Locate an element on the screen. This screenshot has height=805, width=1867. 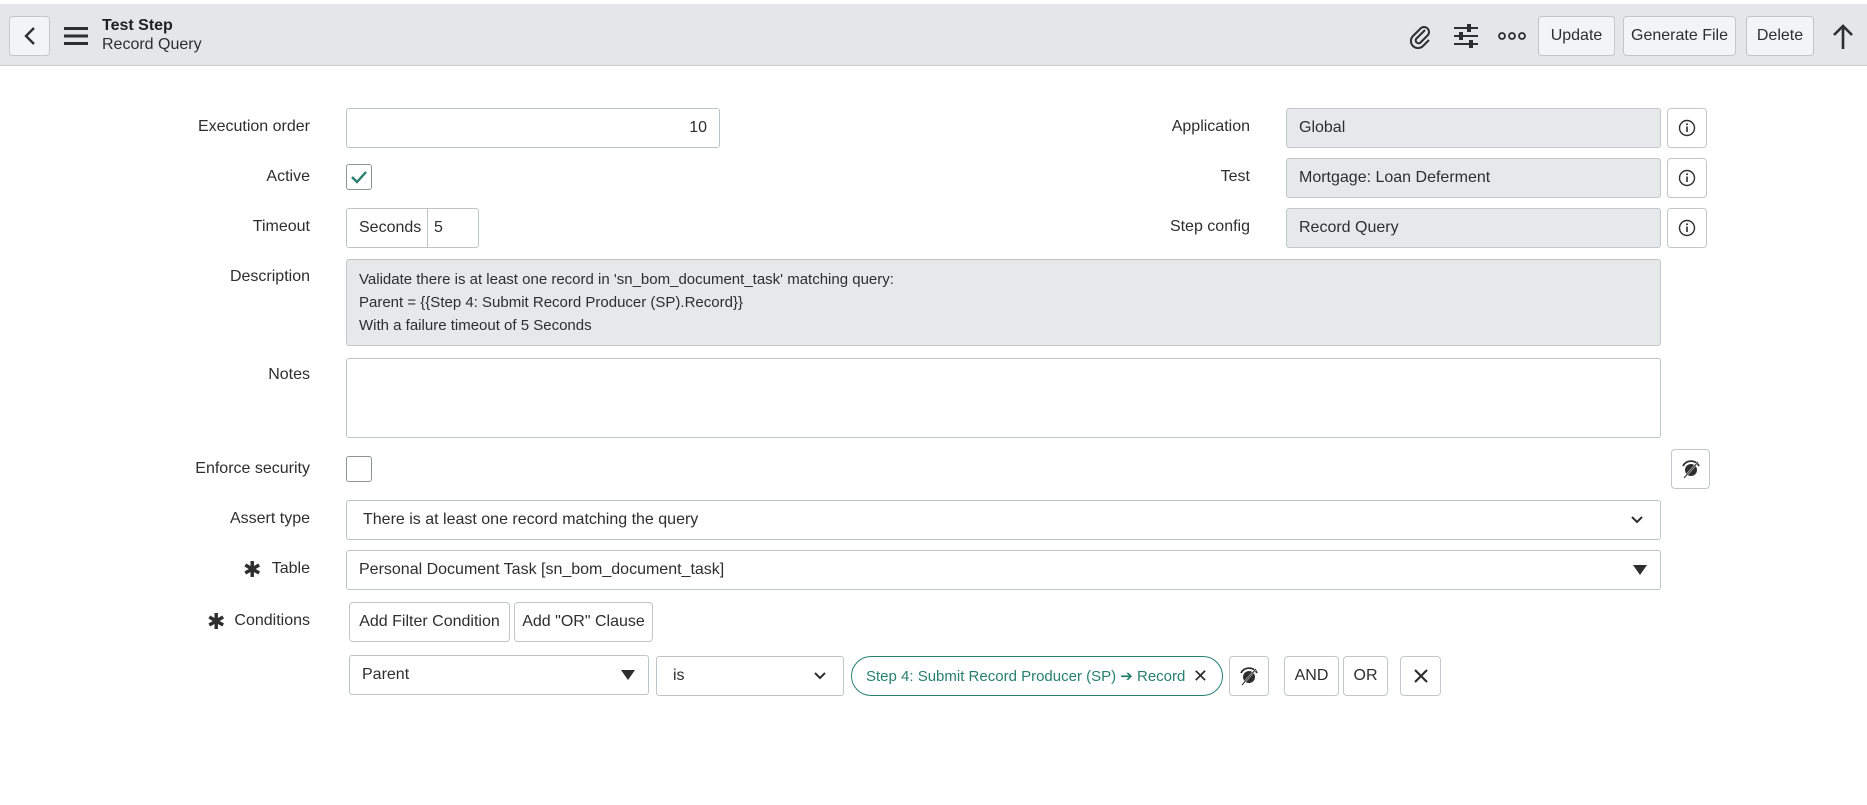
step-config-value: Record Query is located at coordinates (1349, 227).